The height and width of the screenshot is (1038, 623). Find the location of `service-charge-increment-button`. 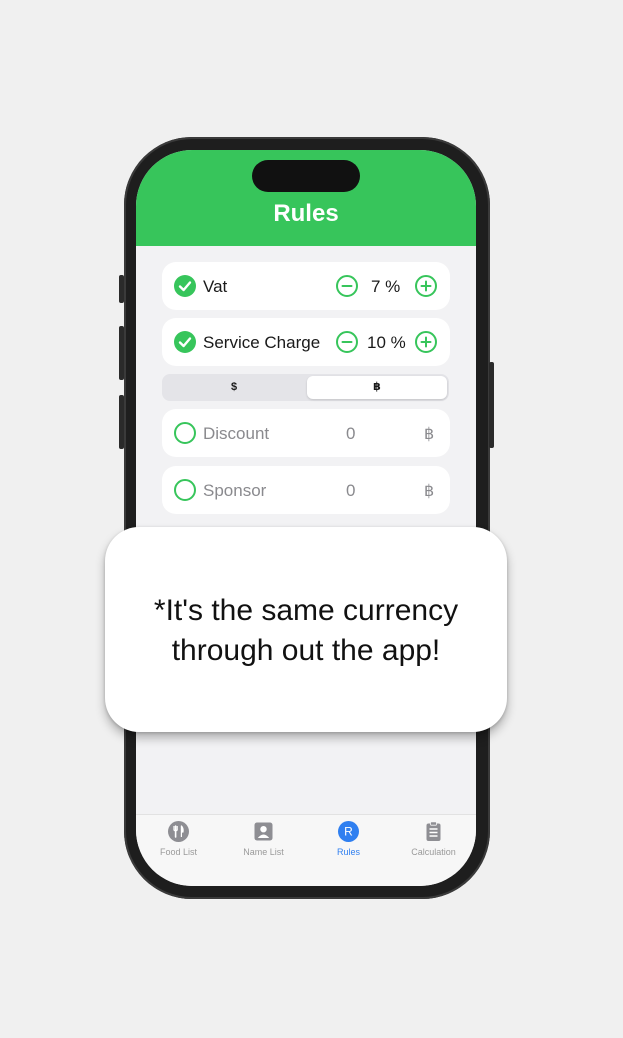

service-charge-increment-button is located at coordinates (426, 342).